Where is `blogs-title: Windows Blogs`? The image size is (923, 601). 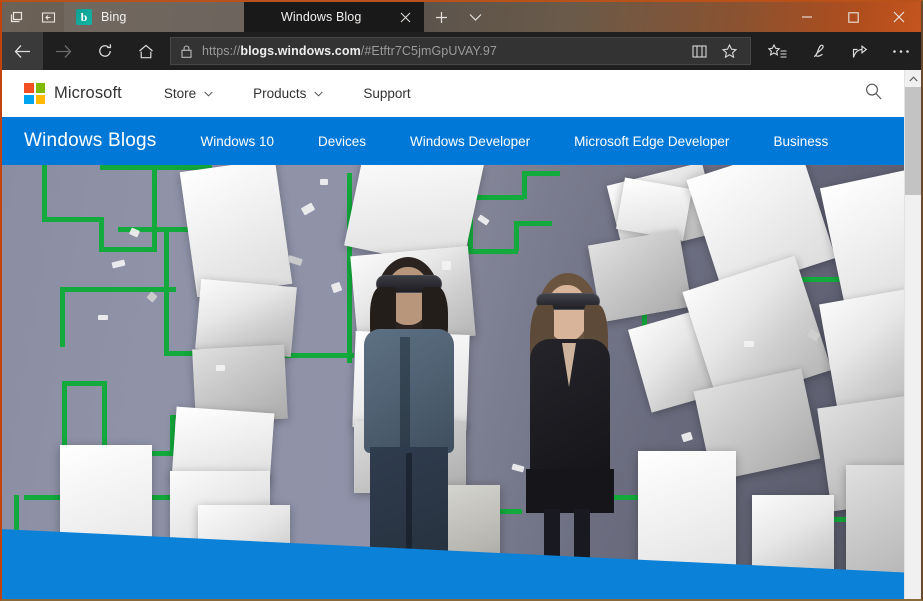
blogs-title: Windows Blogs is located at coordinates (90, 141).